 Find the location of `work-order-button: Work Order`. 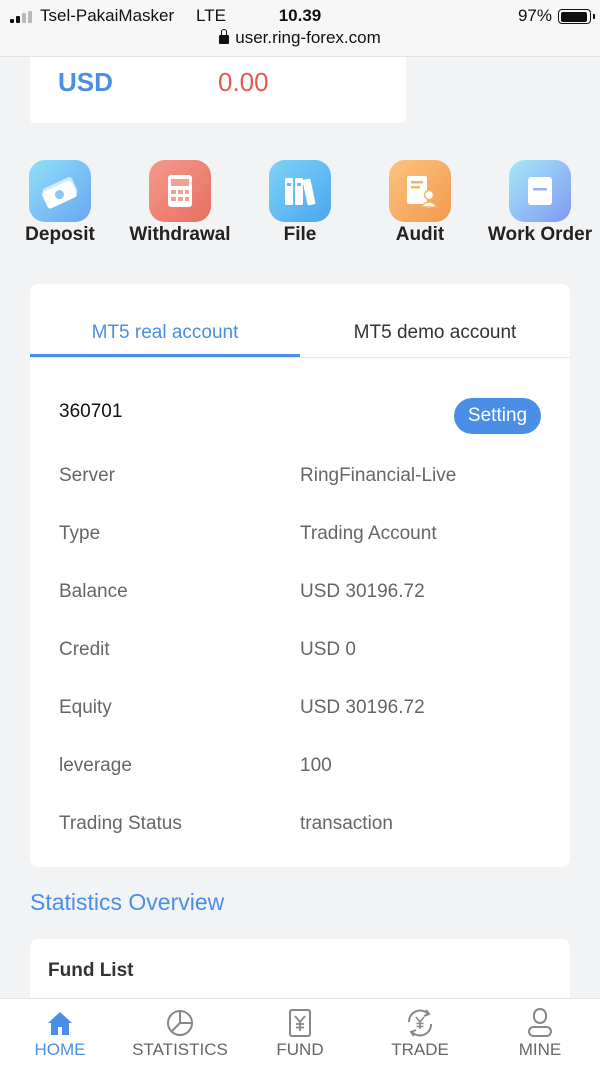

work-order-button: Work Order is located at coordinates (540, 203).